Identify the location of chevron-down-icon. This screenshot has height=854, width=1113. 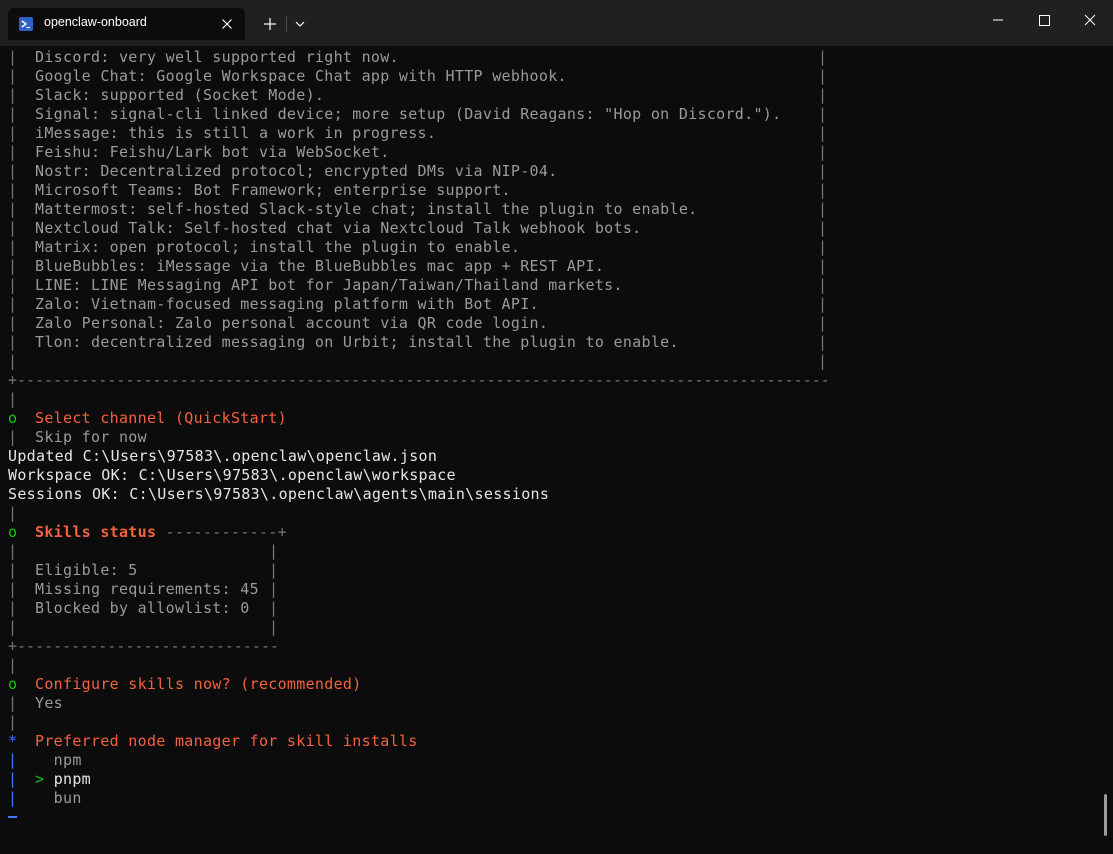
(300, 24).